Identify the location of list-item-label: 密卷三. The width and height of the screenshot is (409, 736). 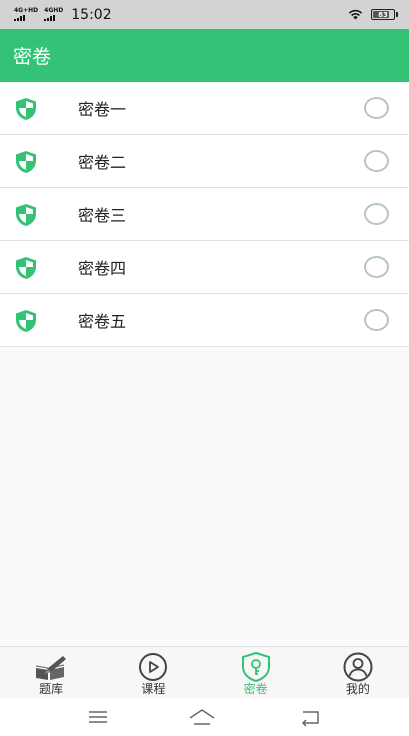
(102, 215).